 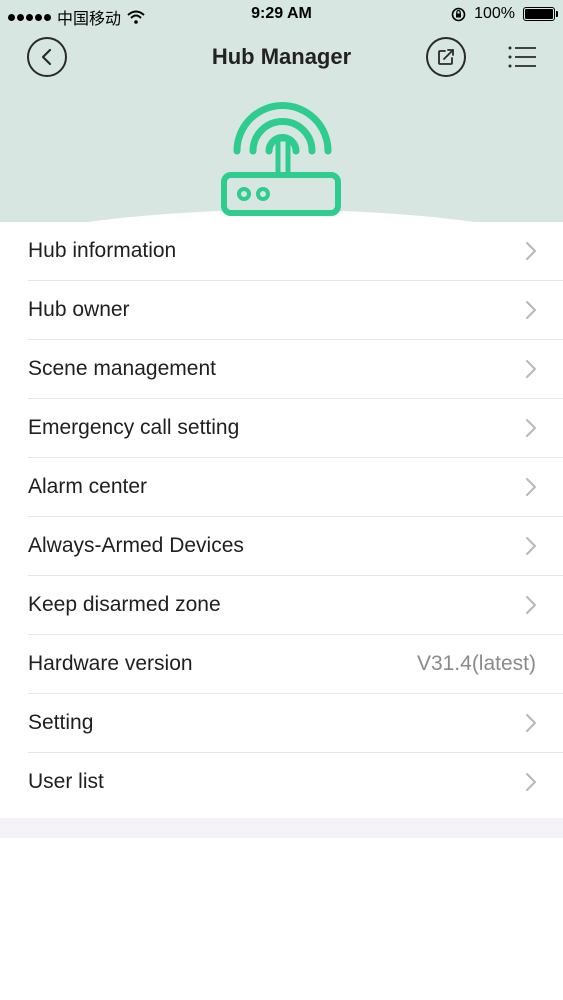 I want to click on share-button, so click(x=446, y=57).